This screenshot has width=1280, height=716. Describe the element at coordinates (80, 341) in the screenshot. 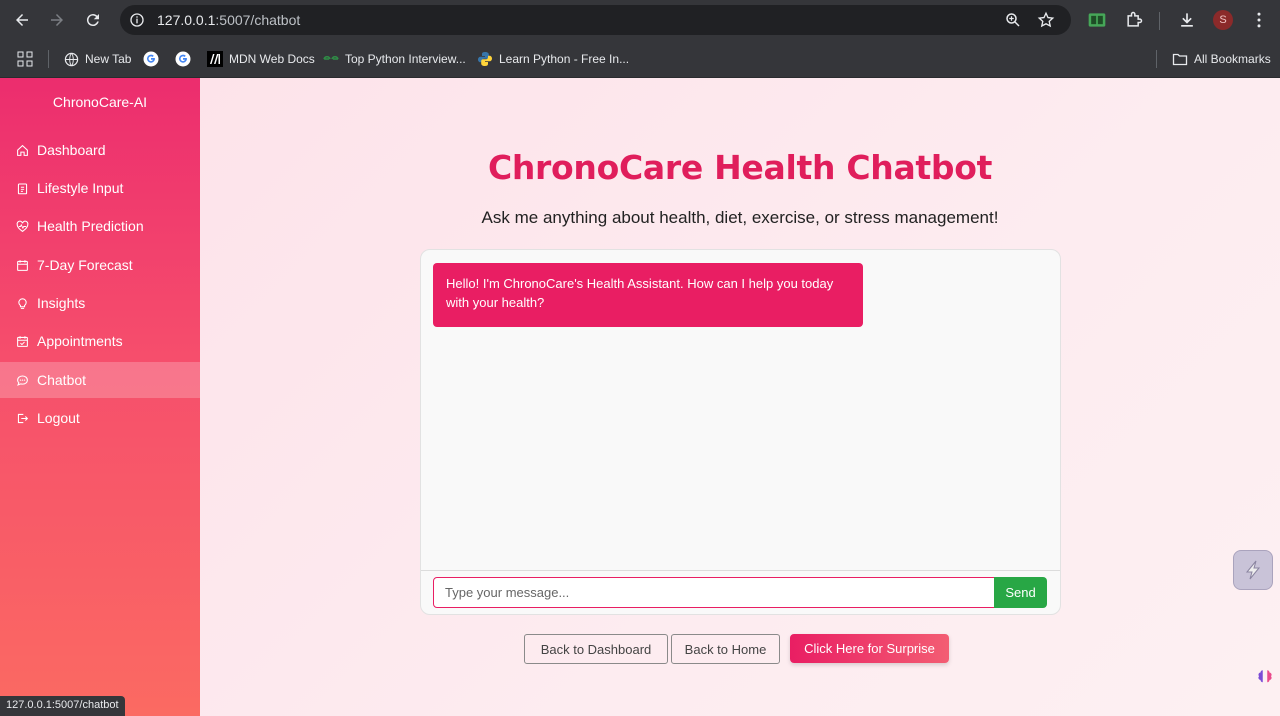

I see `sidebar-item-label: Appointments` at that location.